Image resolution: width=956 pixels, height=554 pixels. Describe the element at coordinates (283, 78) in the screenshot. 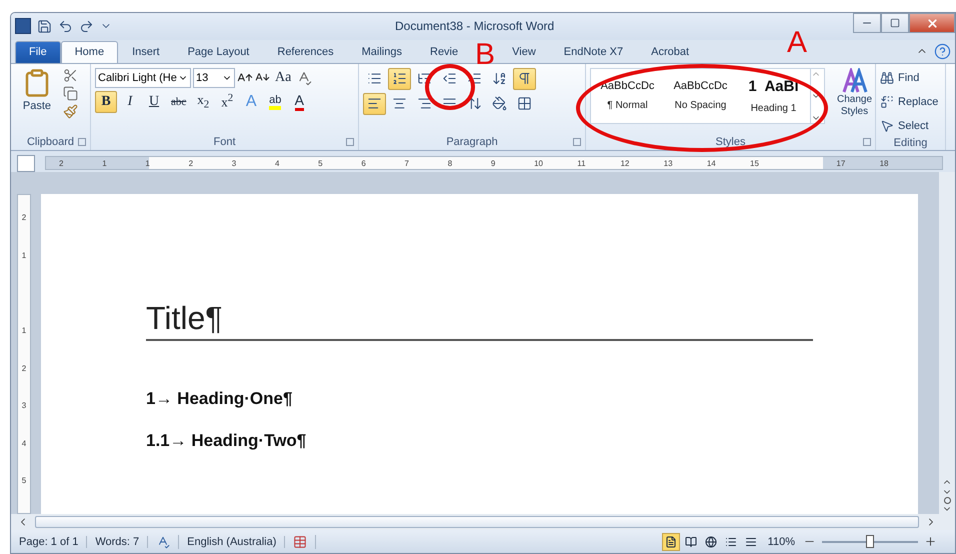

I see `change-case-button: Aa` at that location.